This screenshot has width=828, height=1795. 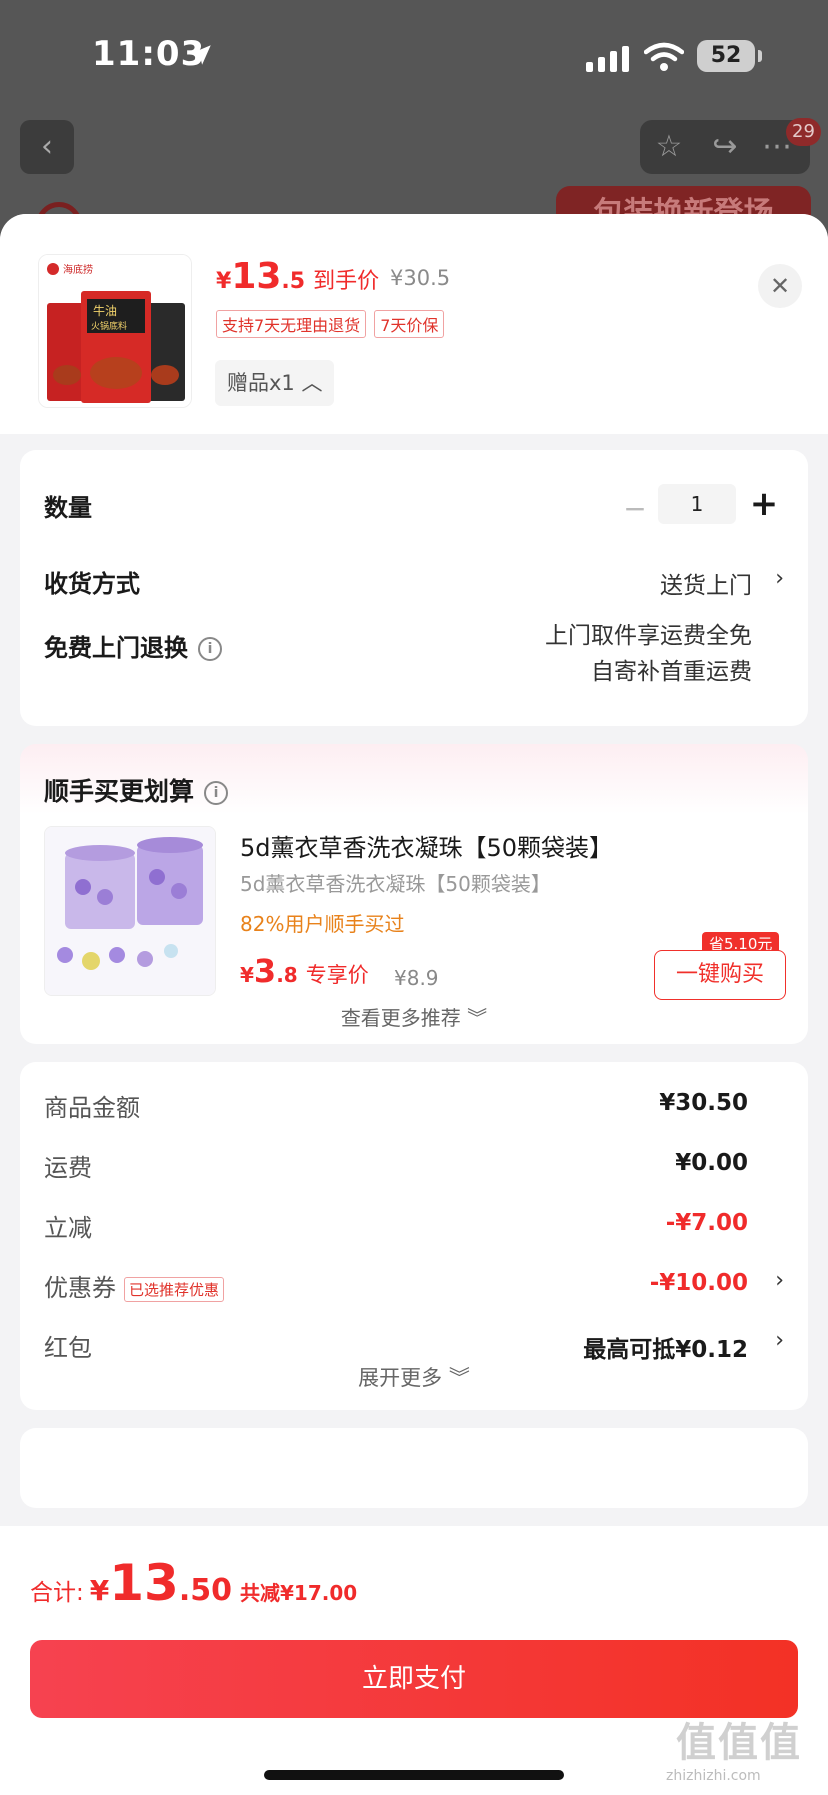 I want to click on pay-now-button: 立即支付, so click(x=414, y=1679).